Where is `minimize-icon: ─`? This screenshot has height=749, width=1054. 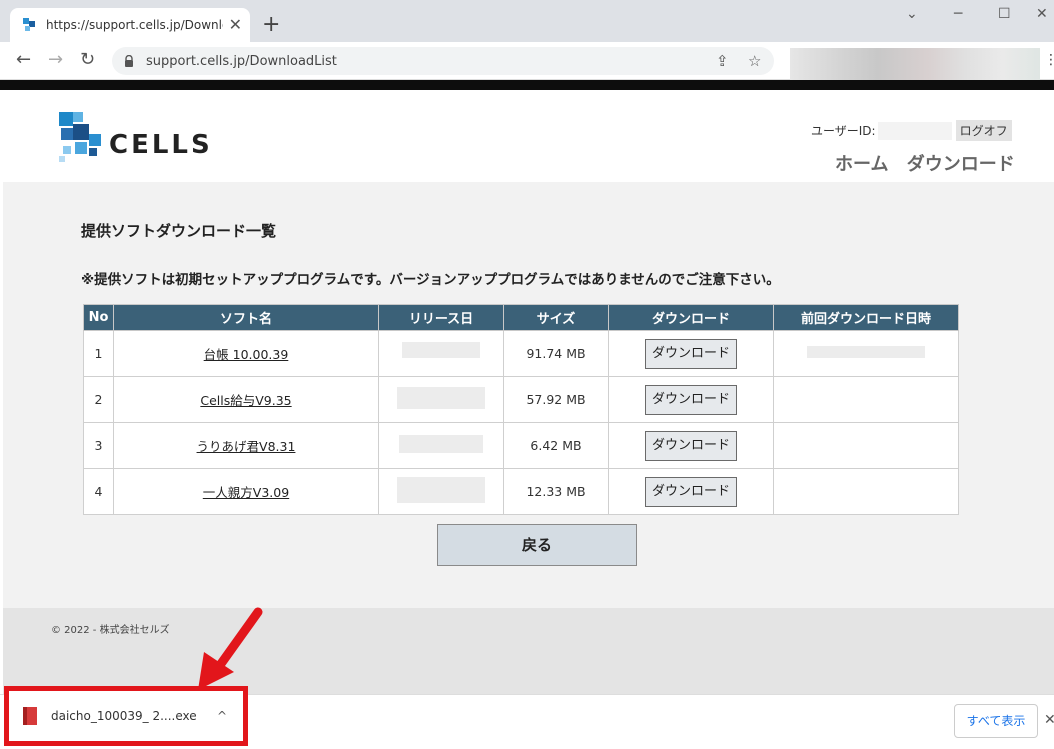
minimize-icon: ─ is located at coordinates (958, 14).